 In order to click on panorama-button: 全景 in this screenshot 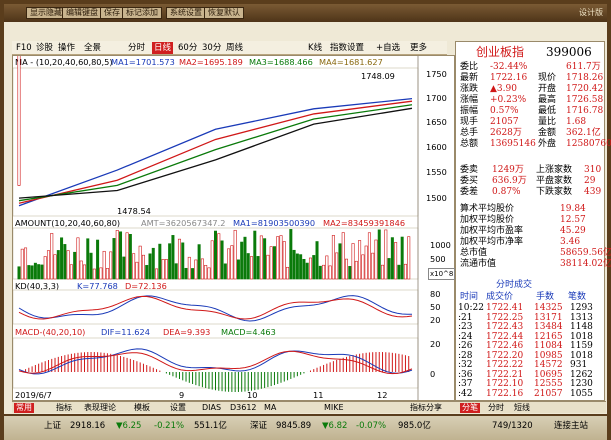, I will do `click(92, 48)`.